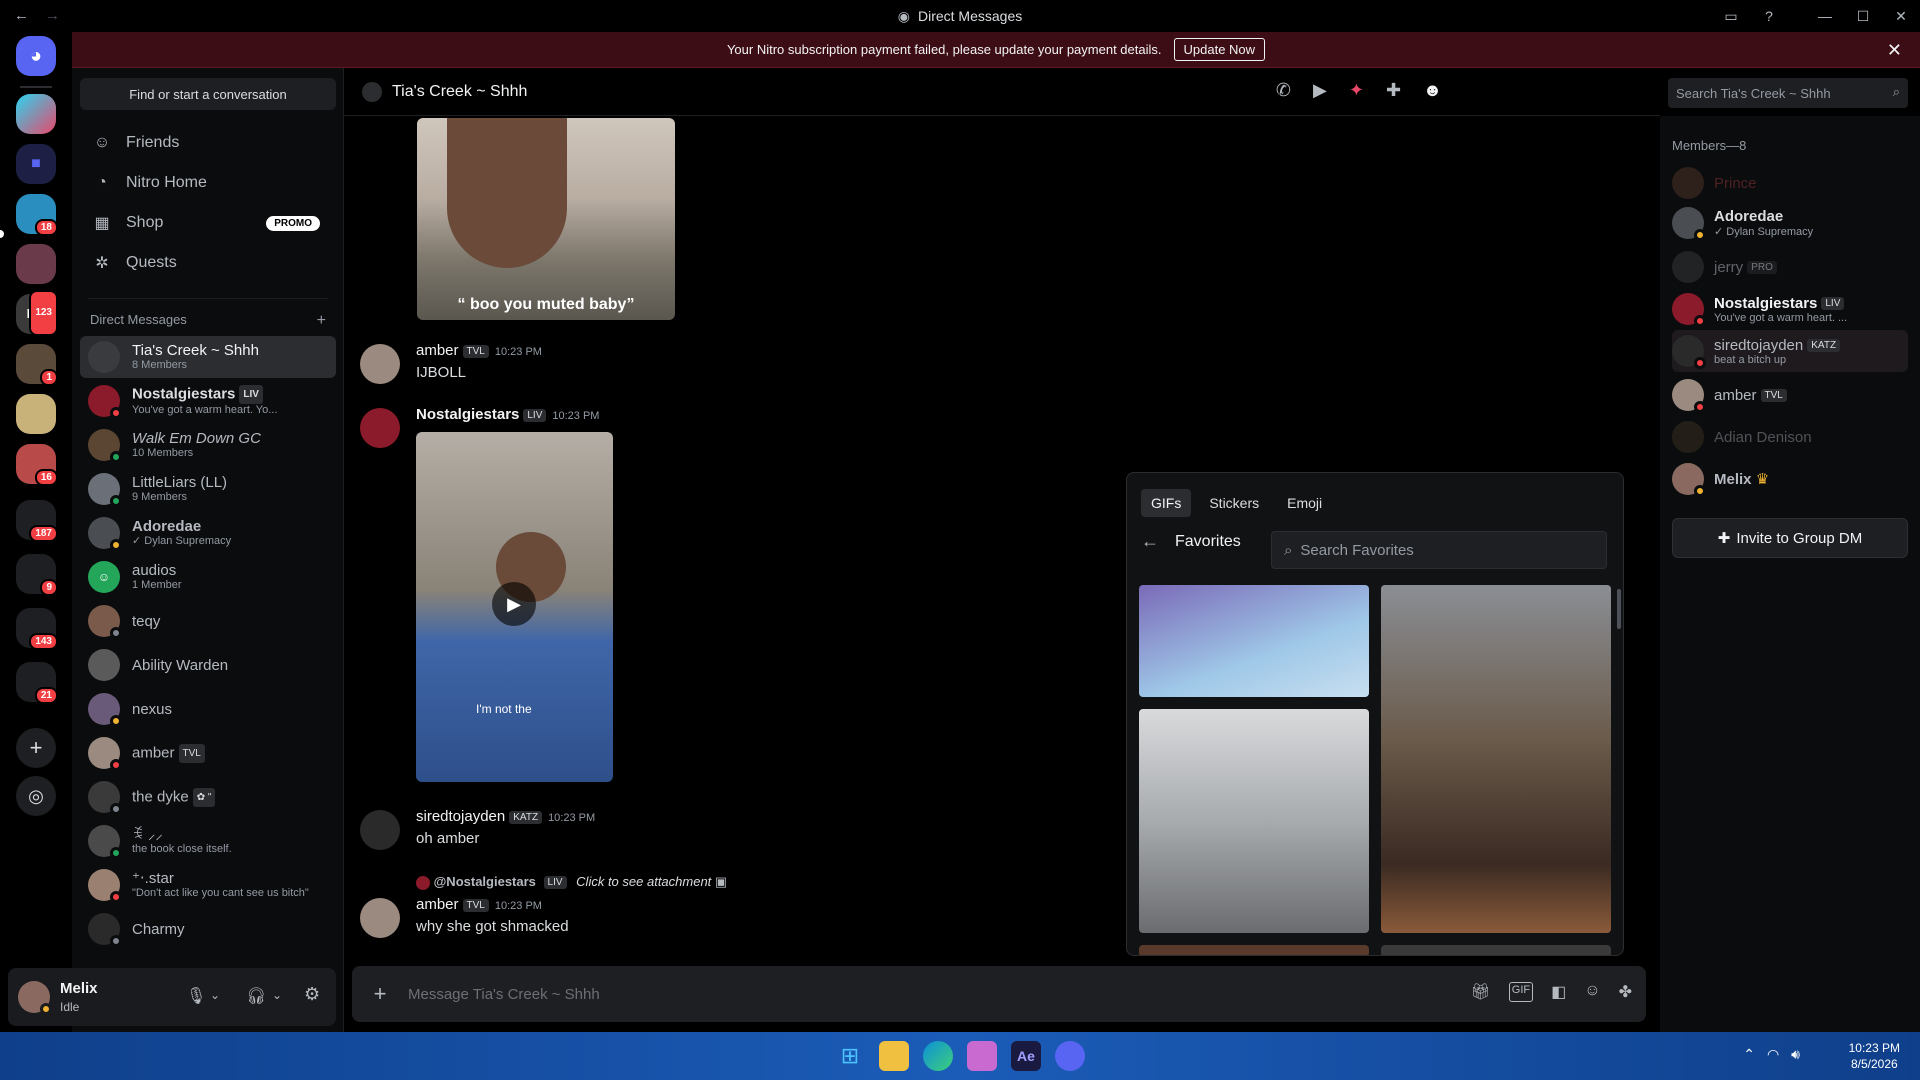  I want to click on gif-icon: GIF, so click(1521, 992).